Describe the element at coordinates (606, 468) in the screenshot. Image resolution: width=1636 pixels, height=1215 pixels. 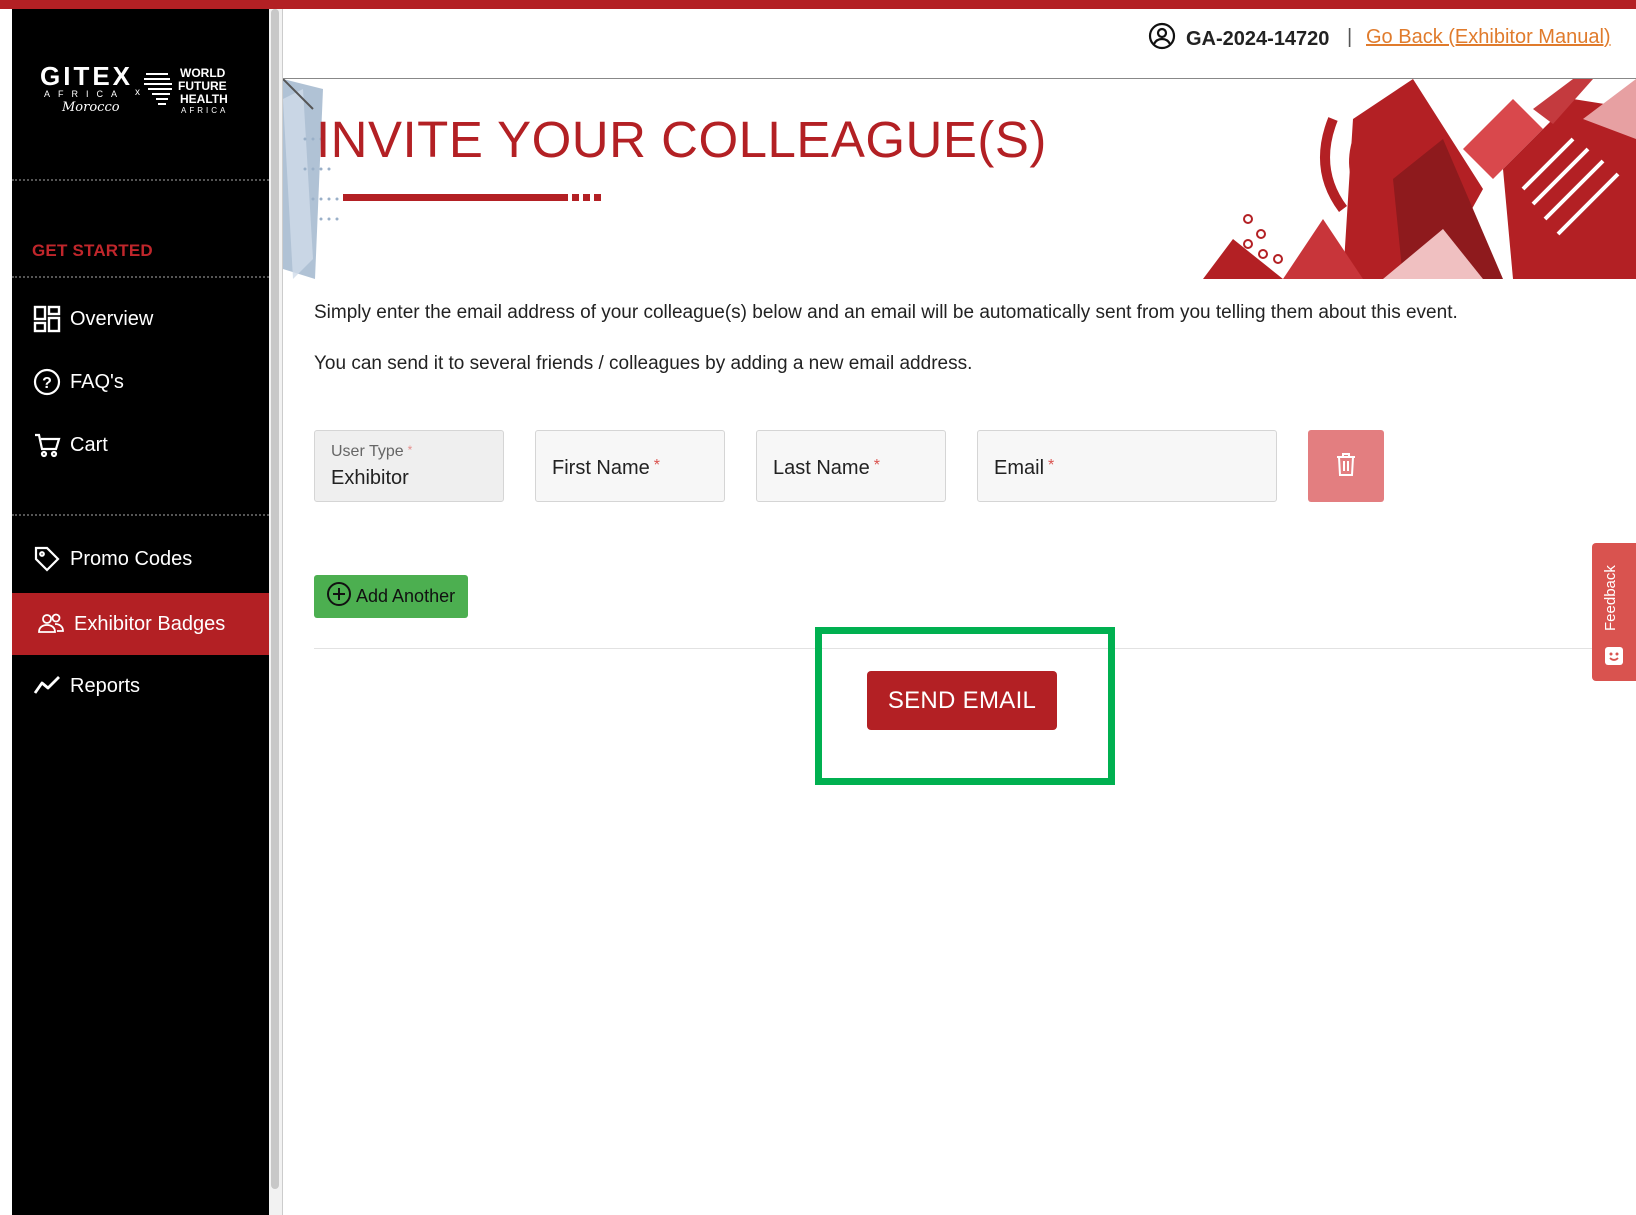
I see `first-name-placeholder: First Name *` at that location.